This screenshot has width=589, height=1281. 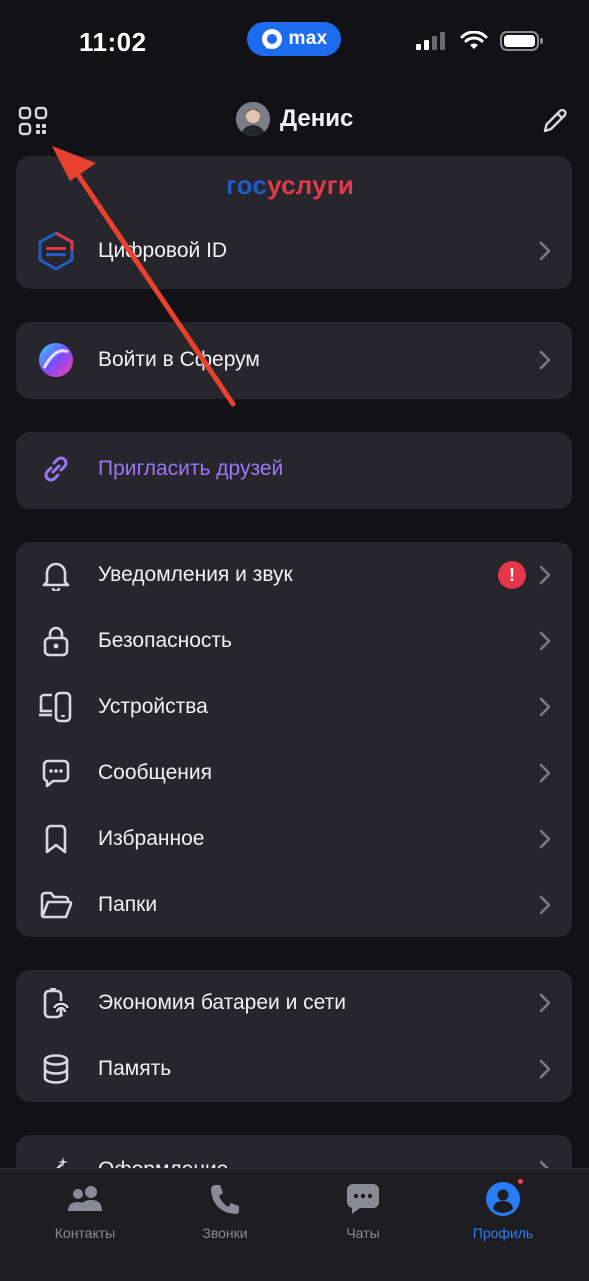 I want to click on avatar-photo-icon, so click(x=253, y=119).